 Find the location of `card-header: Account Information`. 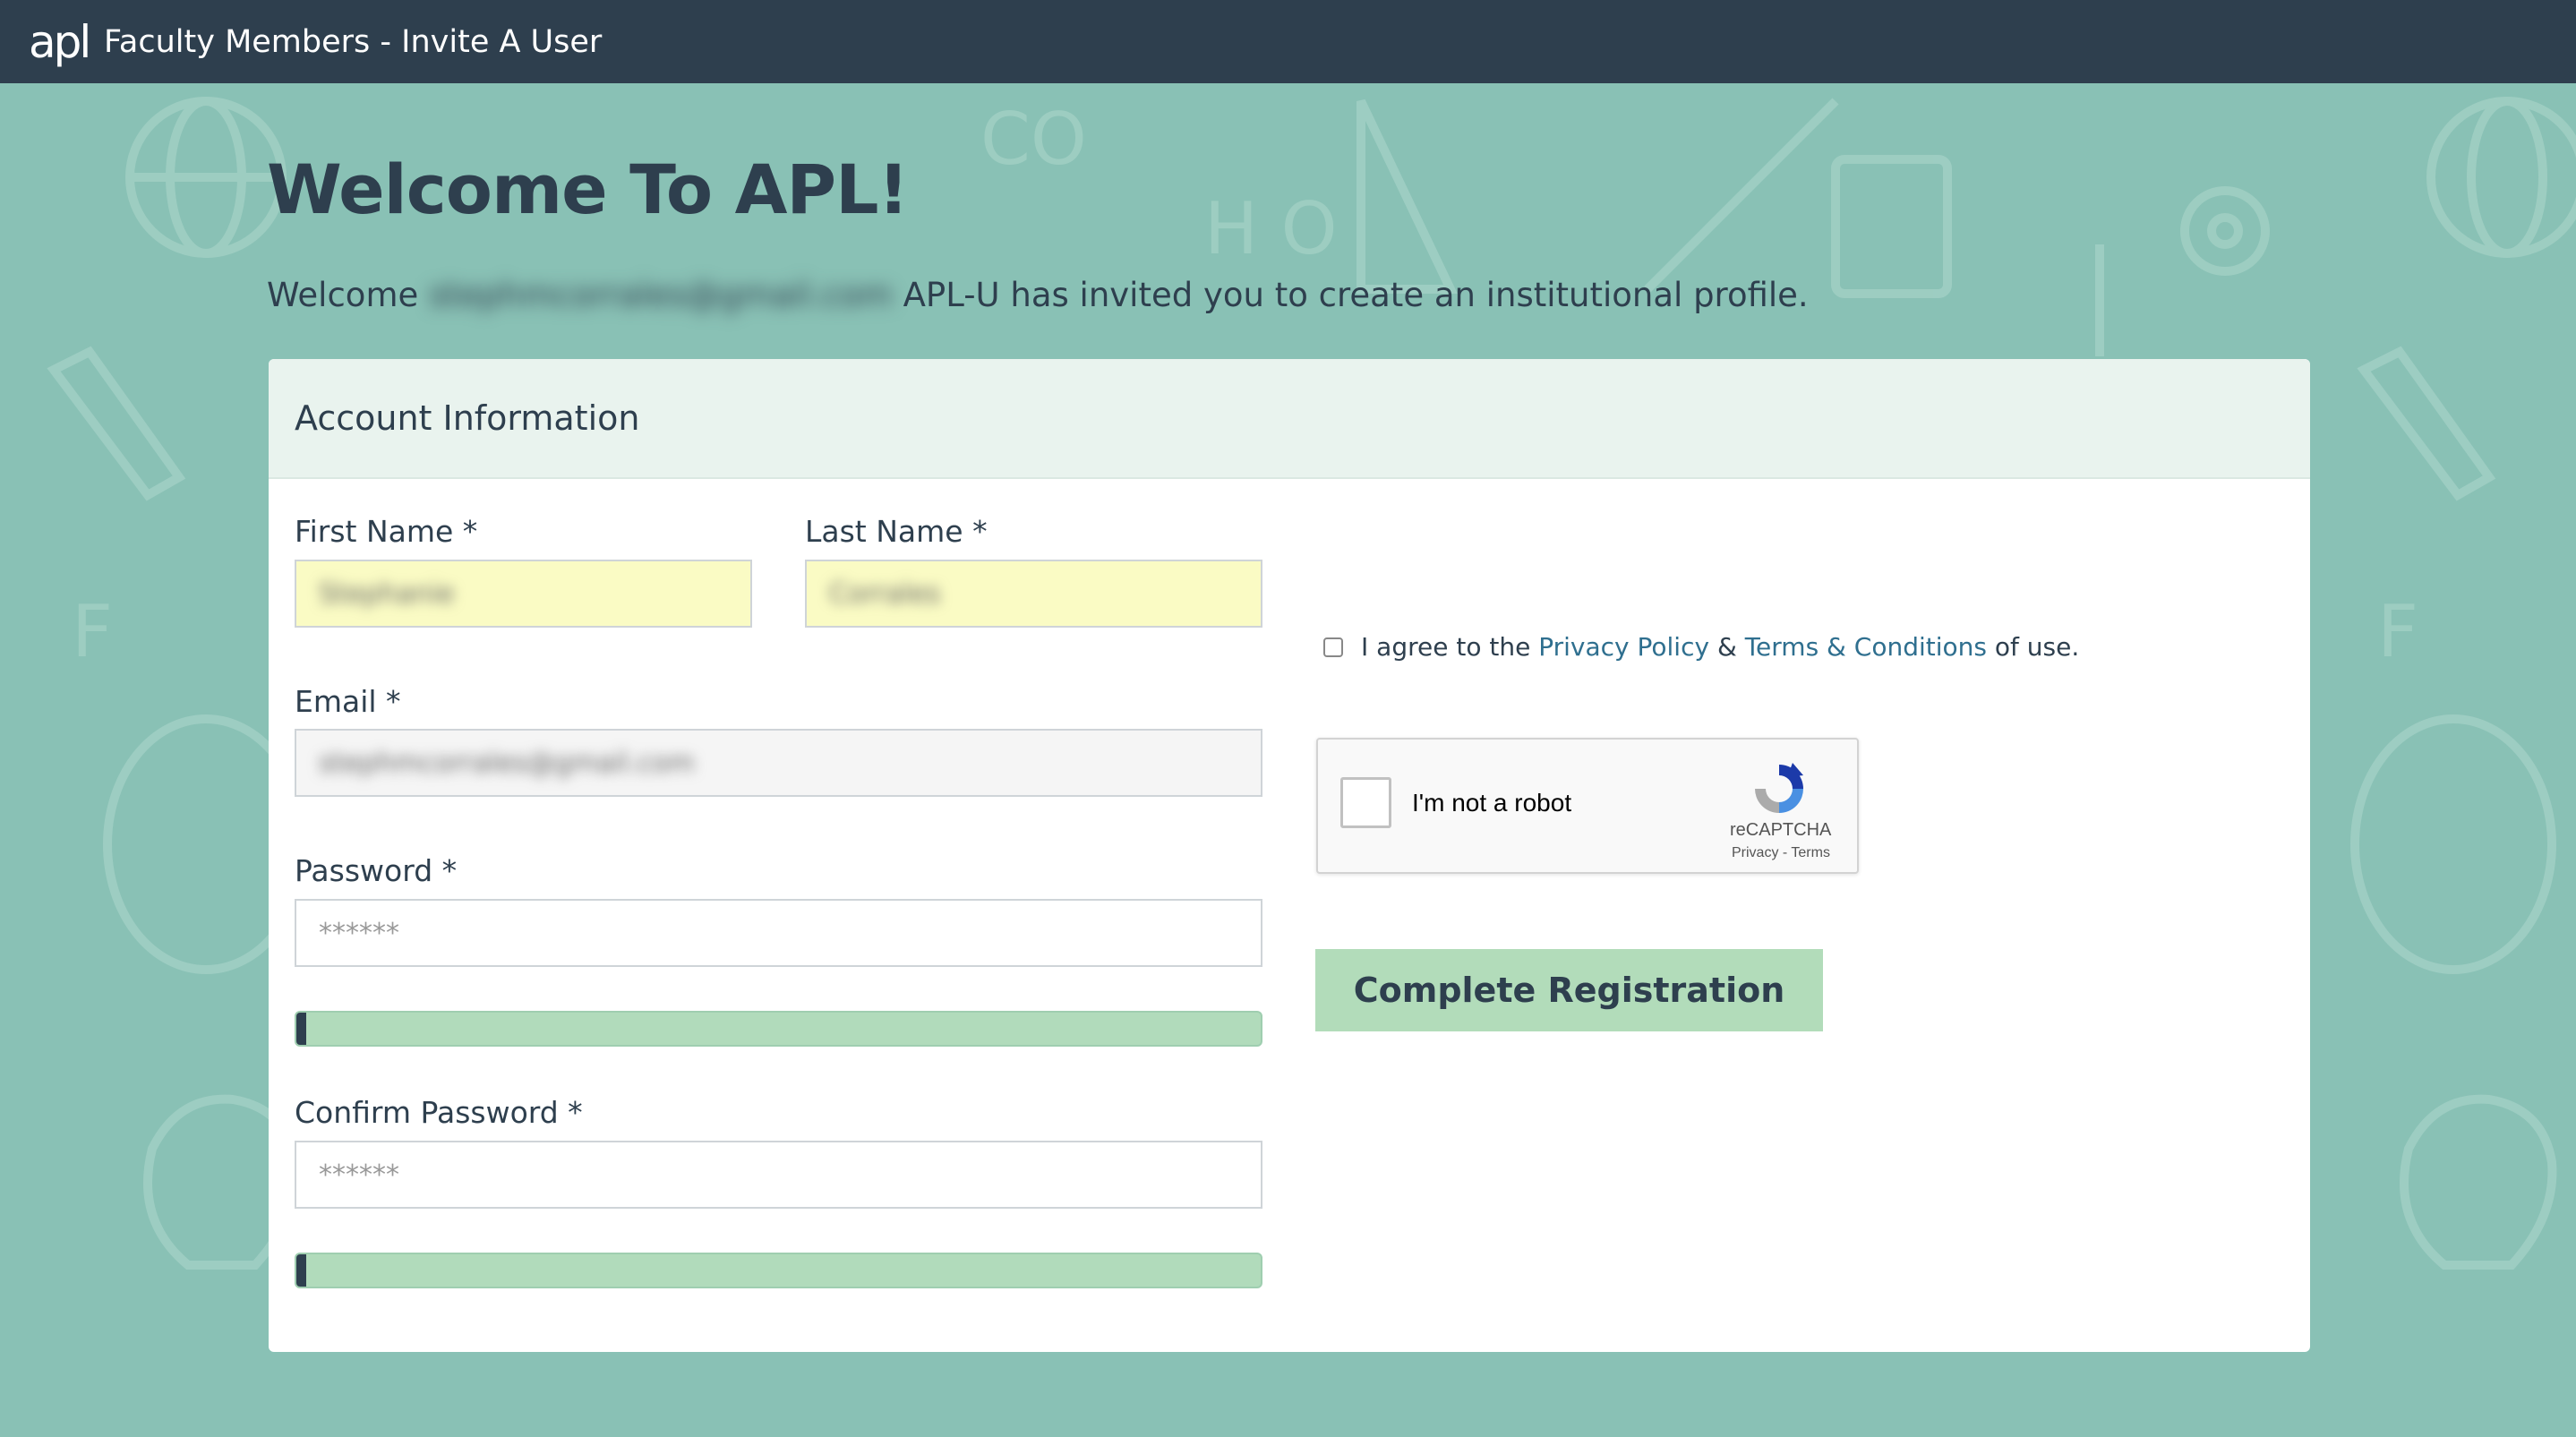

card-header: Account Information is located at coordinates (1289, 419).